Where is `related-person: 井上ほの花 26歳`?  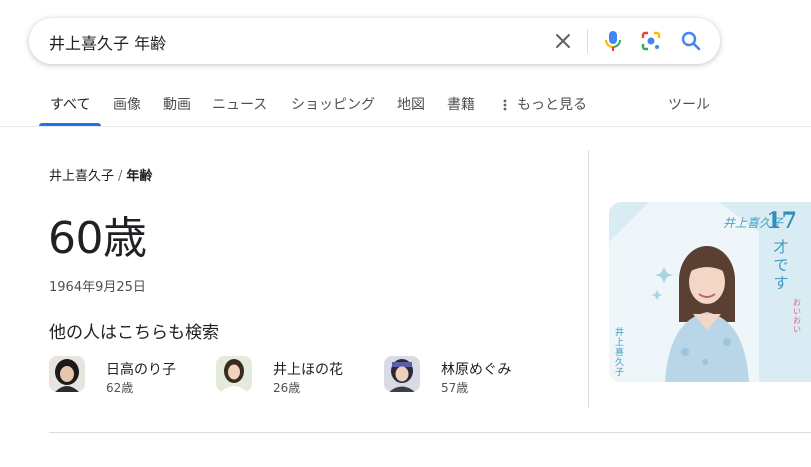 related-person: 井上ほの花 26歳 is located at coordinates (296, 376).